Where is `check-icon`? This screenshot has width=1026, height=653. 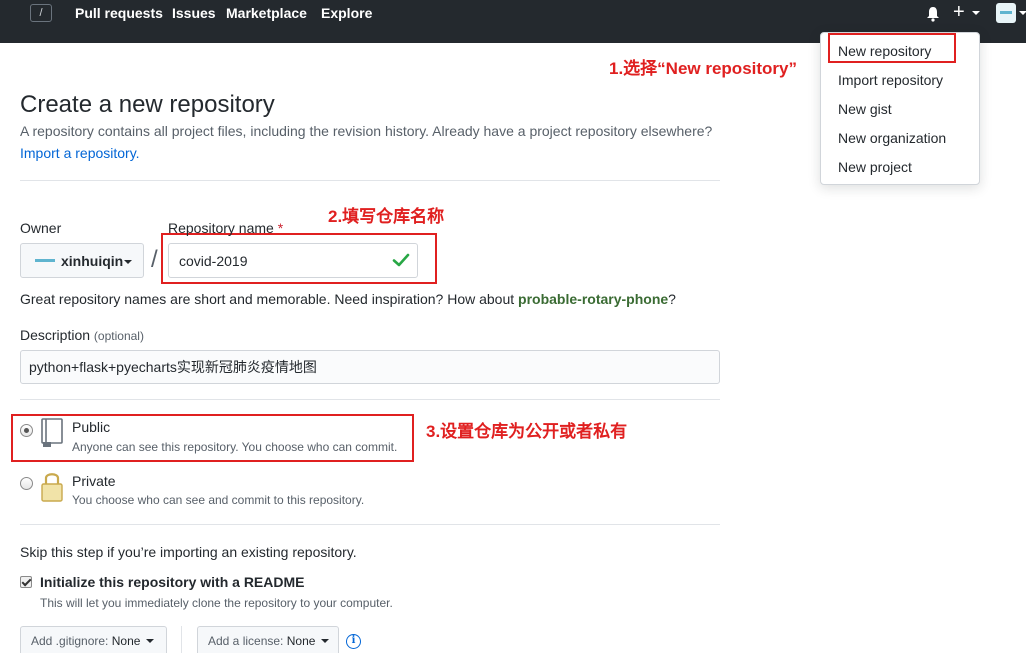 check-icon is located at coordinates (401, 260).